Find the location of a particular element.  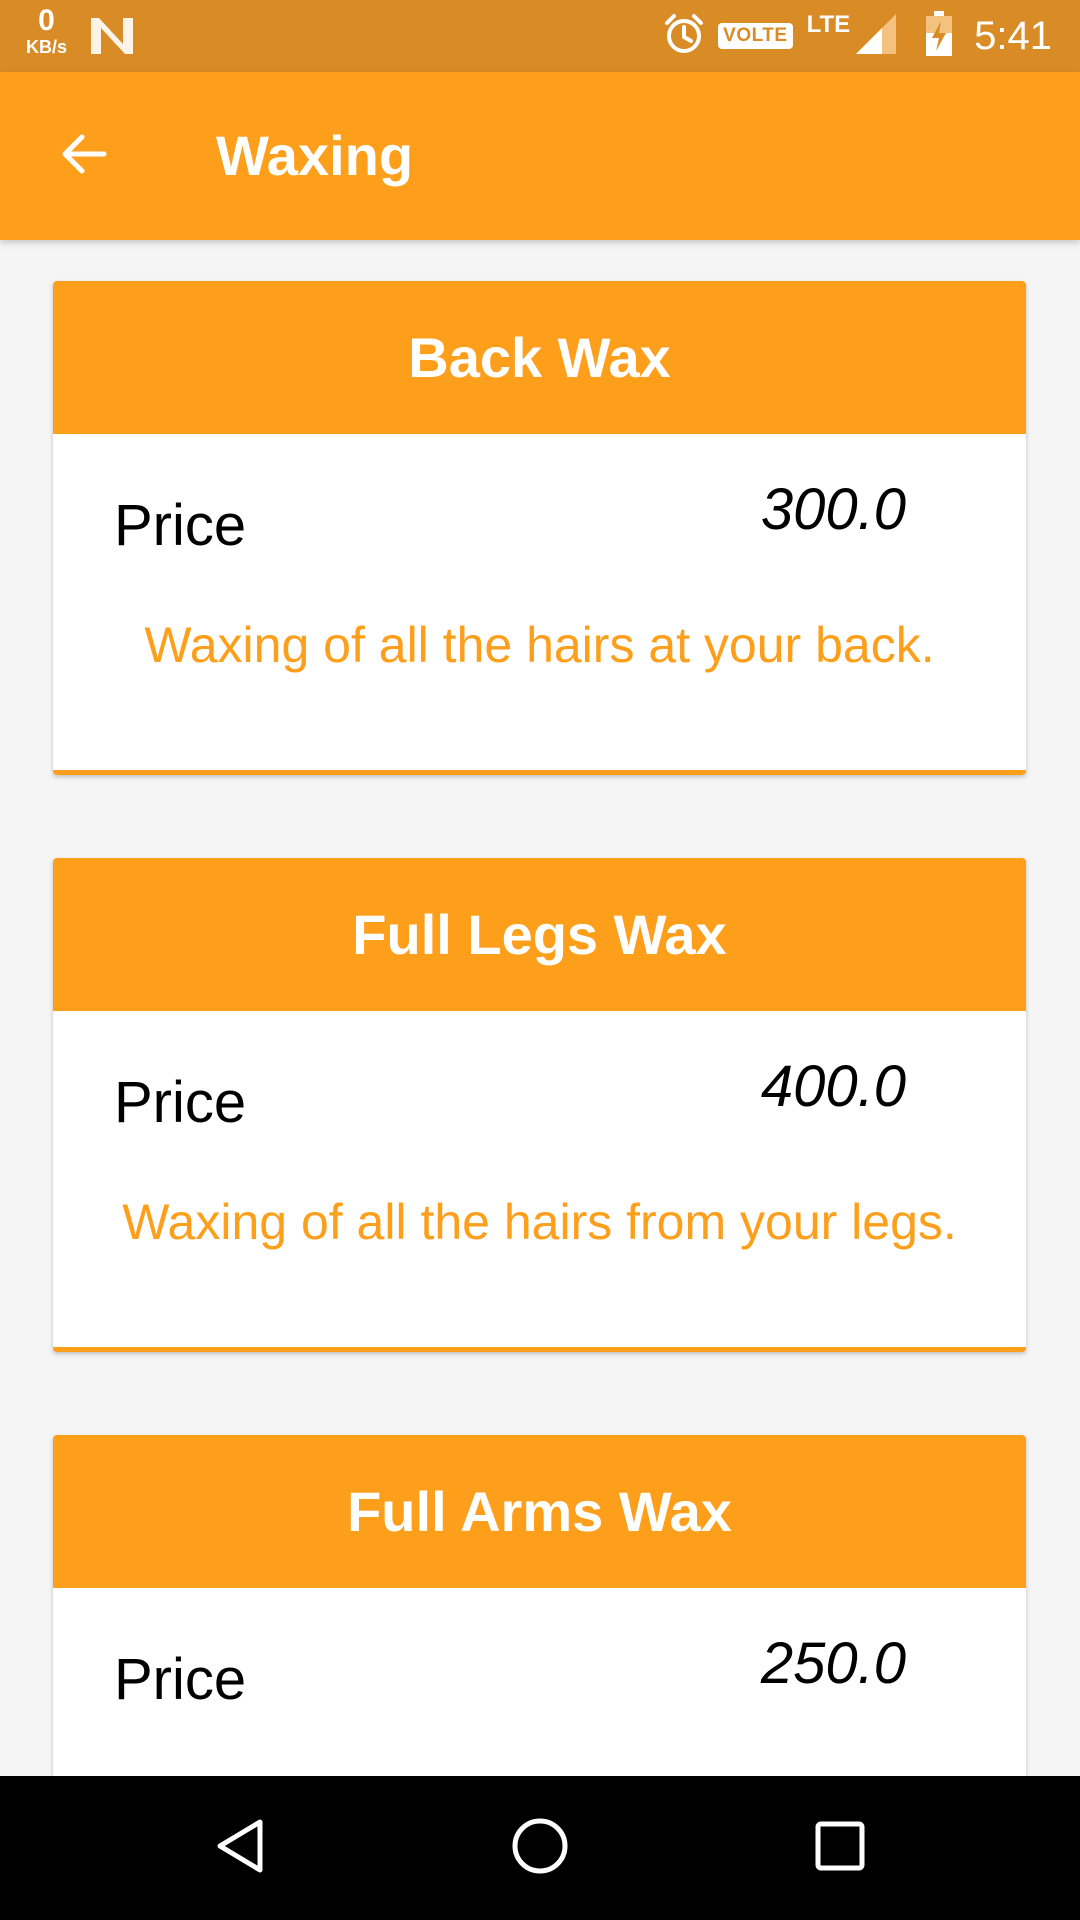

system-nav-bar is located at coordinates (540, 1848).